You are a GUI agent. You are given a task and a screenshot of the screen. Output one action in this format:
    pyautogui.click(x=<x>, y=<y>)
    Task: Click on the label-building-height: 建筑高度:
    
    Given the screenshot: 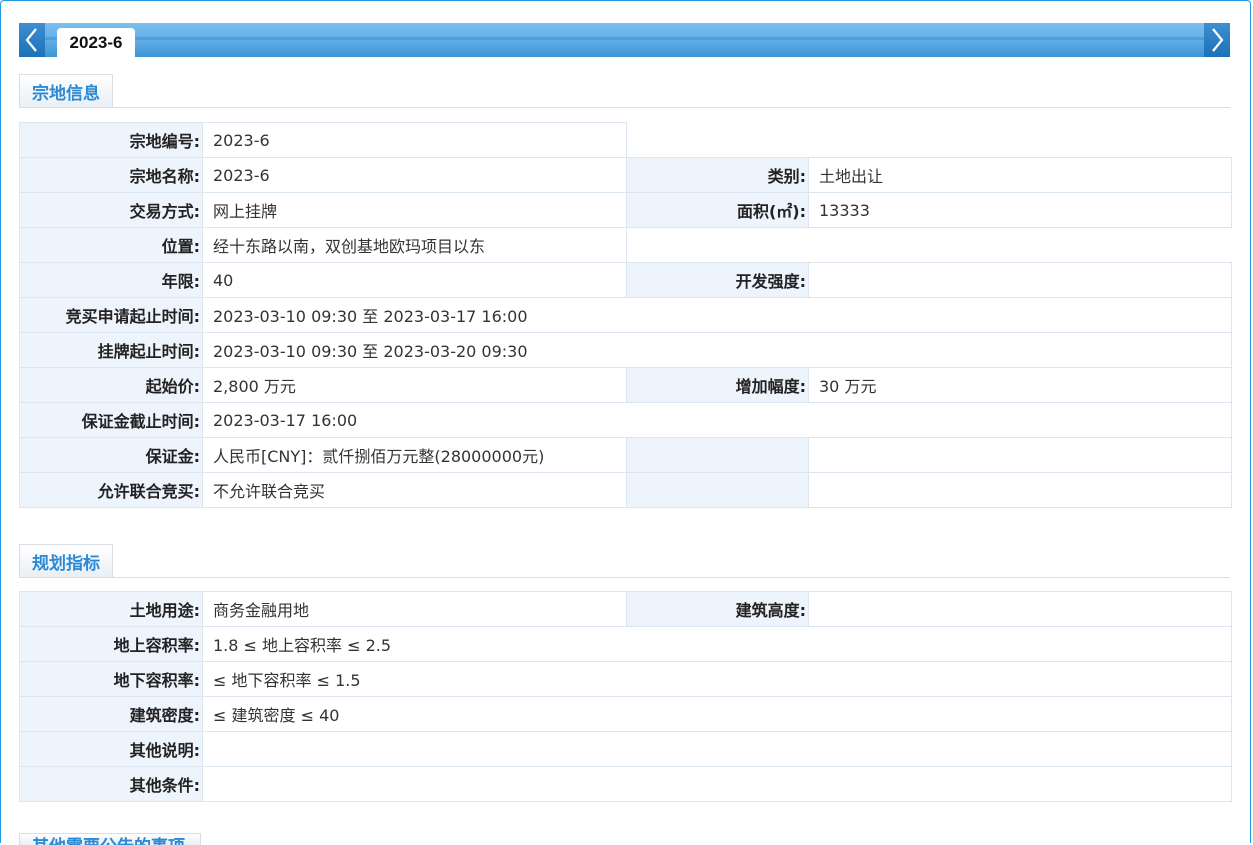 What is the action you would take?
    pyautogui.click(x=717, y=609)
    